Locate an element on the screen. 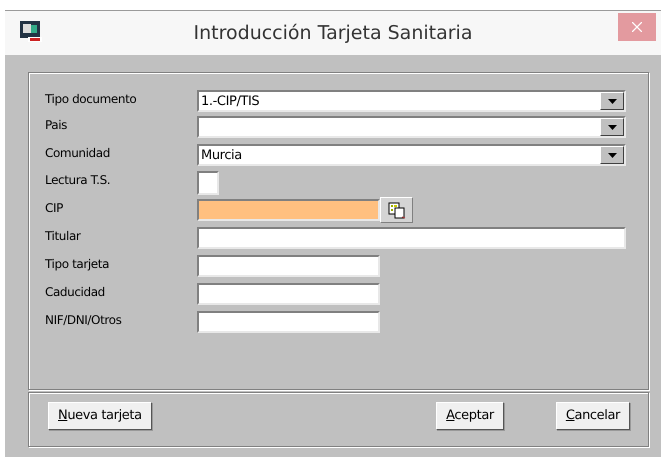 Image resolution: width=661 pixels, height=466 pixels. field-label: CIP is located at coordinates (54, 207).